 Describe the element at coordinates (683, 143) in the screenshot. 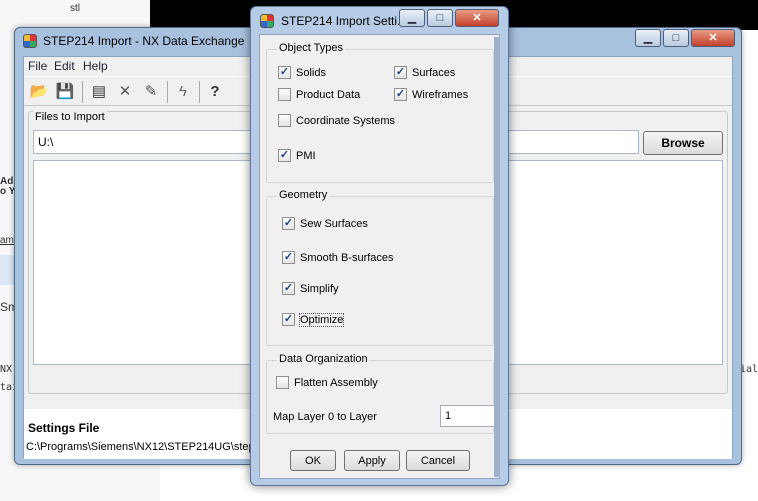

I see `browse-button: Browse` at that location.